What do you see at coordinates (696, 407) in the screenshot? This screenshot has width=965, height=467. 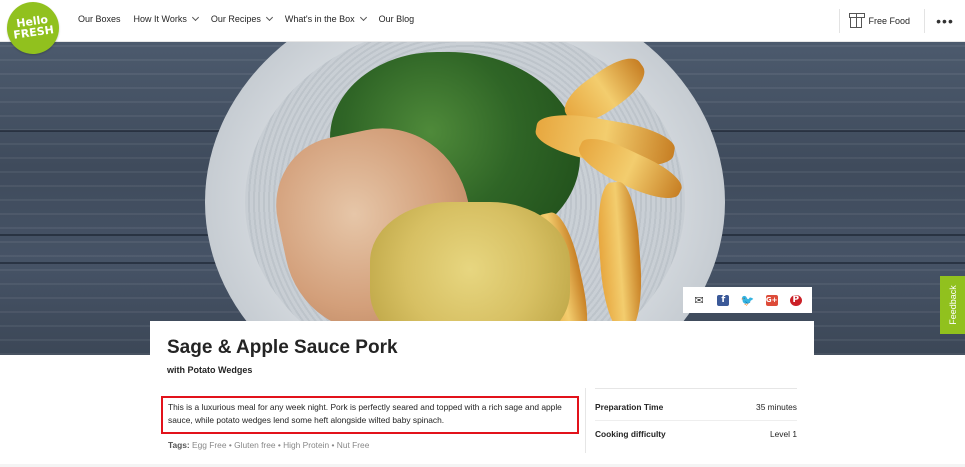 I see `preparation-time-row: Preparation Time 35 minutes` at bounding box center [696, 407].